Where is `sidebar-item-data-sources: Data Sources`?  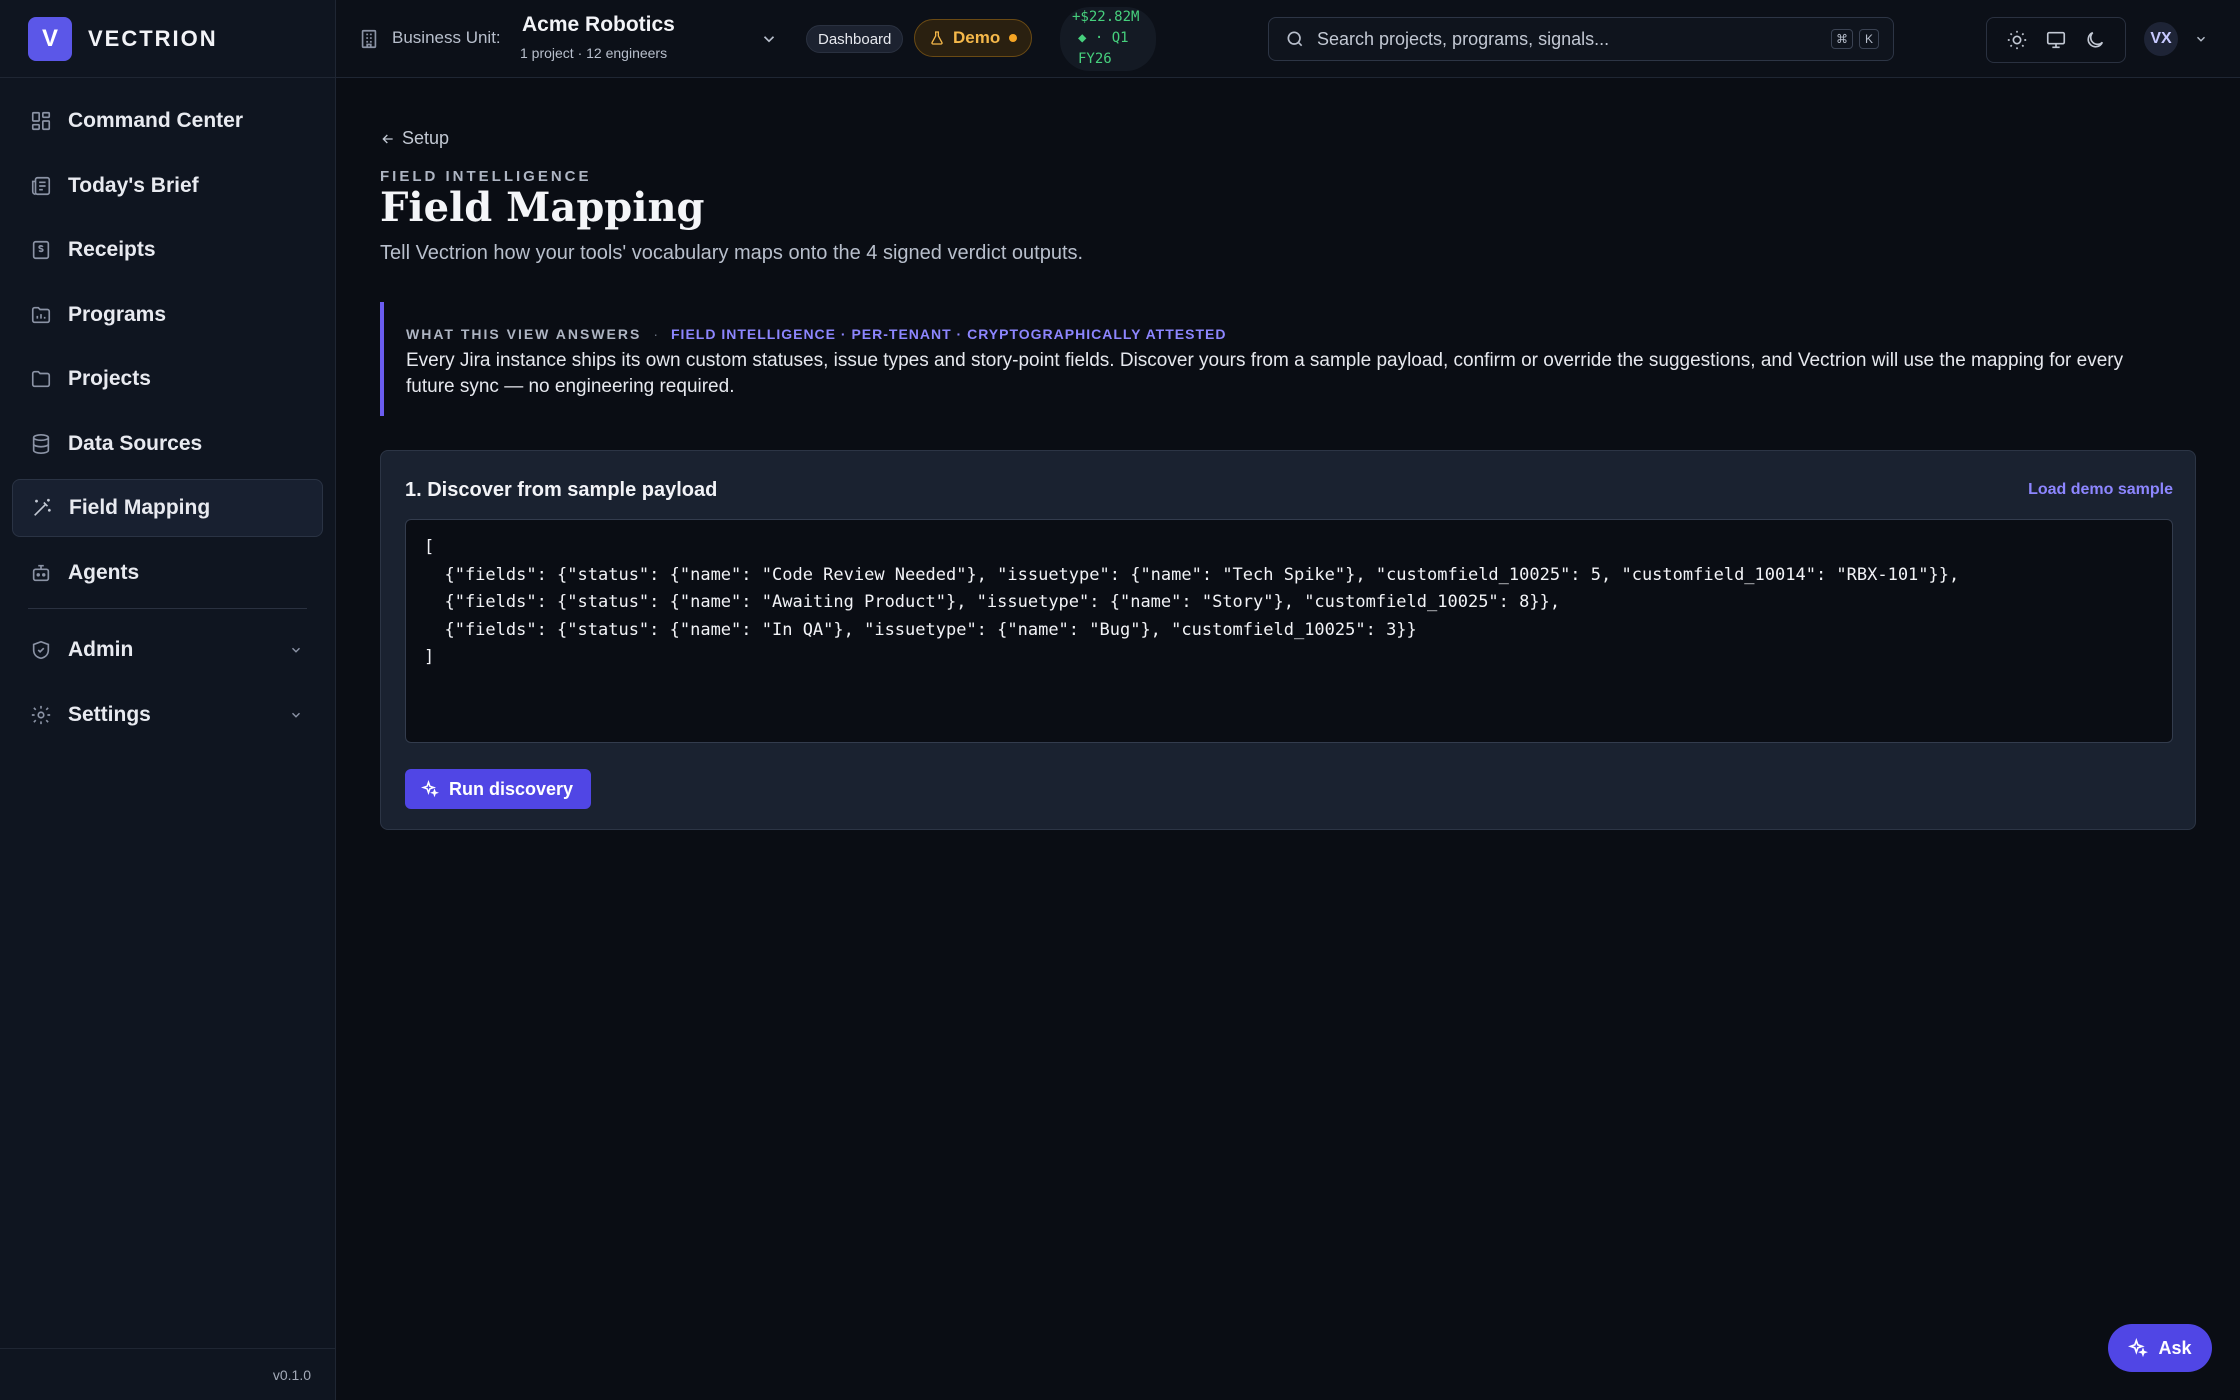
sidebar-item-data-sources: Data Sources is located at coordinates (167, 444).